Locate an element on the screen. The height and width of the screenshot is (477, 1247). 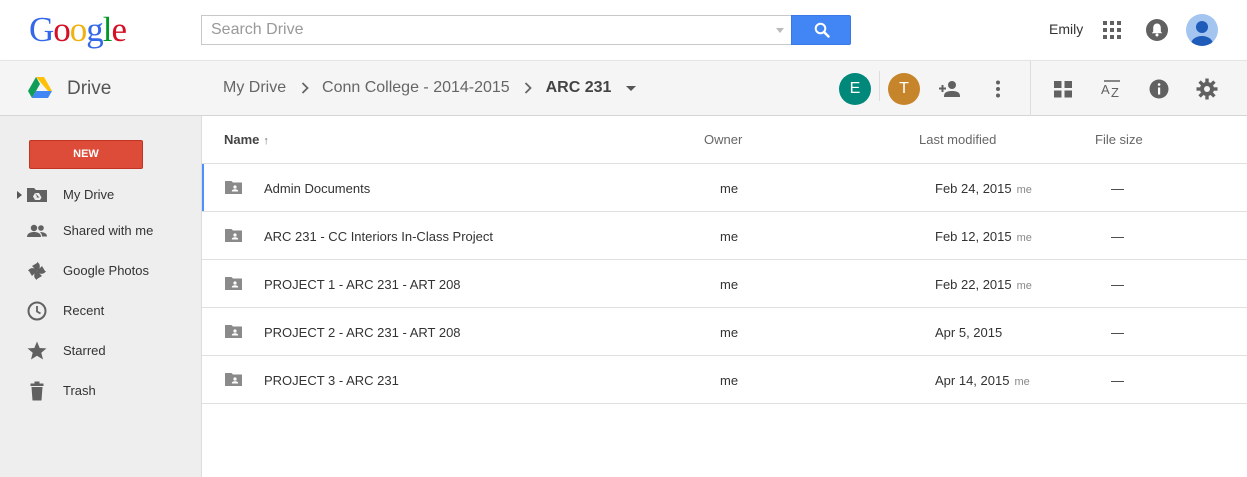
grid-view-icon is located at coordinates (1063, 89).